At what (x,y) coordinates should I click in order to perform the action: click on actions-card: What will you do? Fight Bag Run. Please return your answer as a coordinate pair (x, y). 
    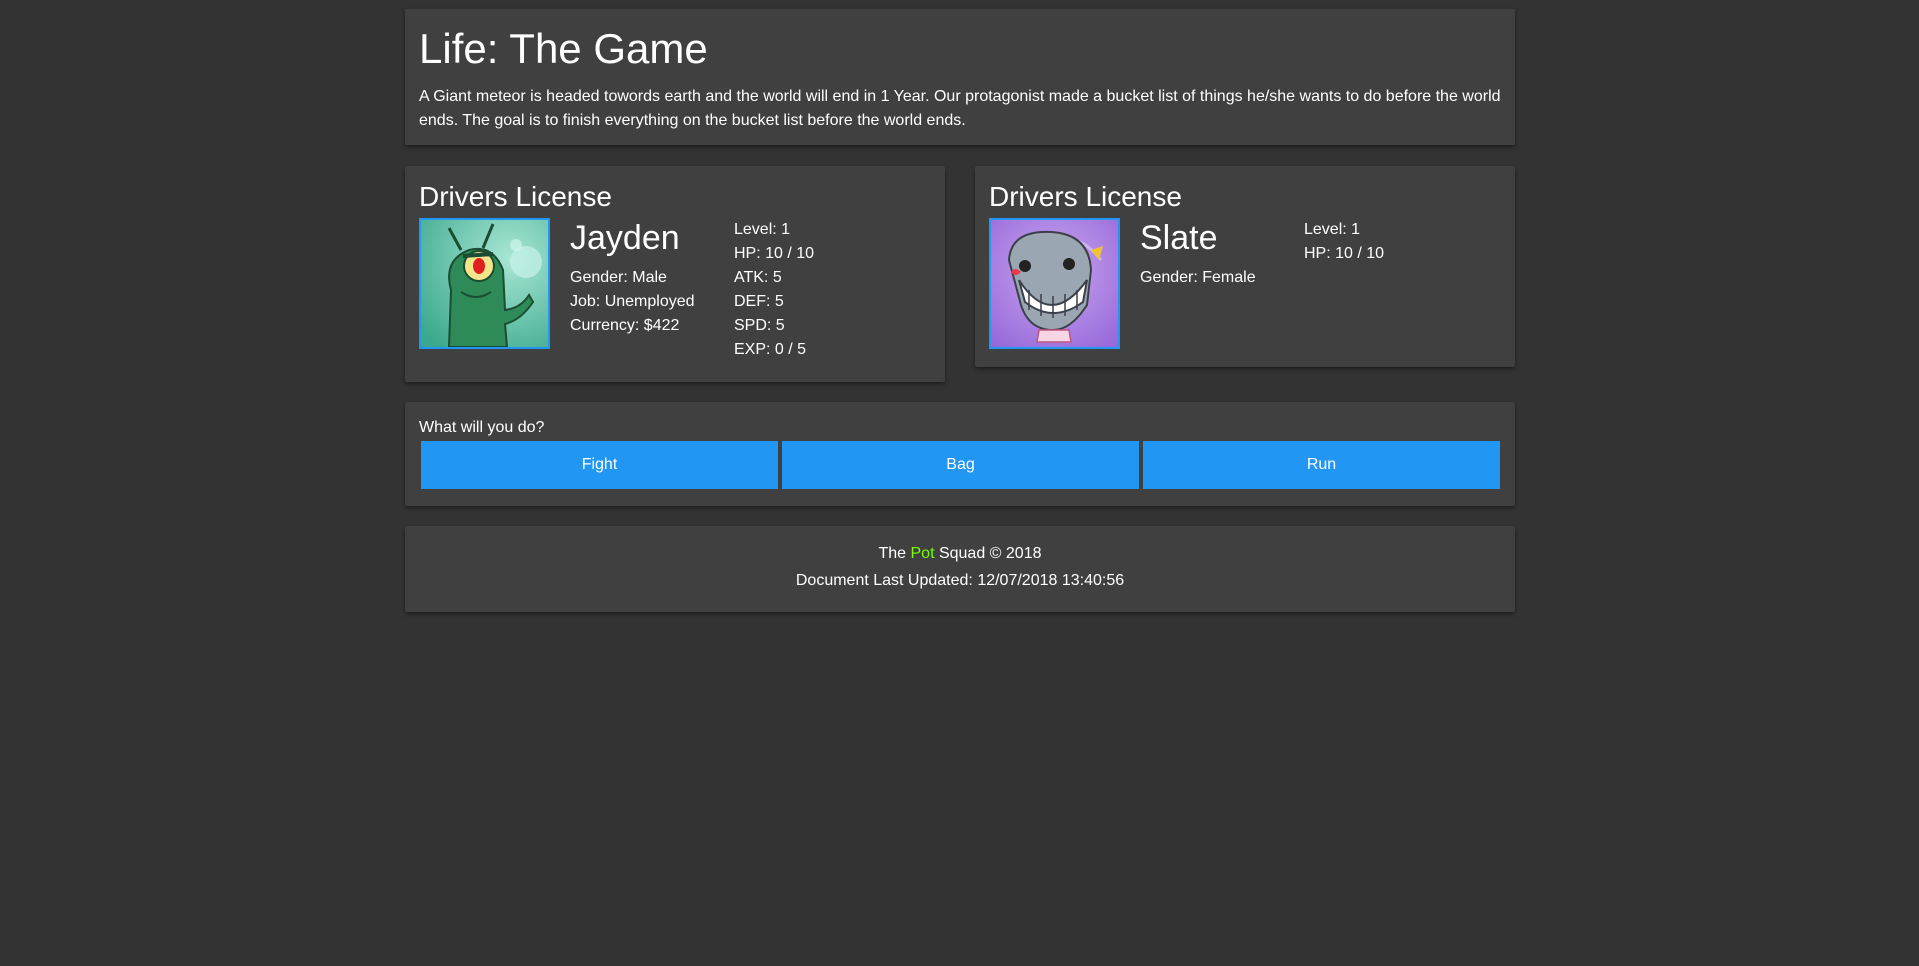
    Looking at the image, I should click on (960, 454).